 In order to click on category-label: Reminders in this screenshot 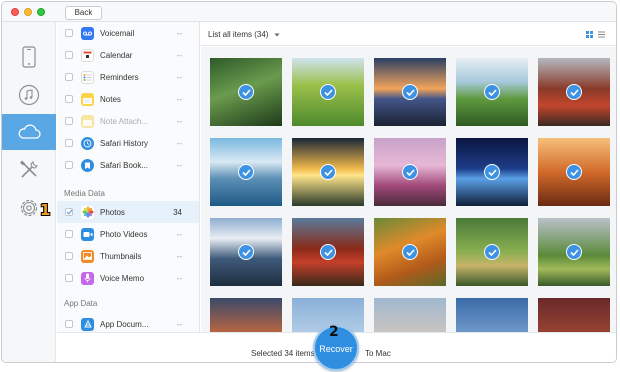, I will do `click(119, 77)`.